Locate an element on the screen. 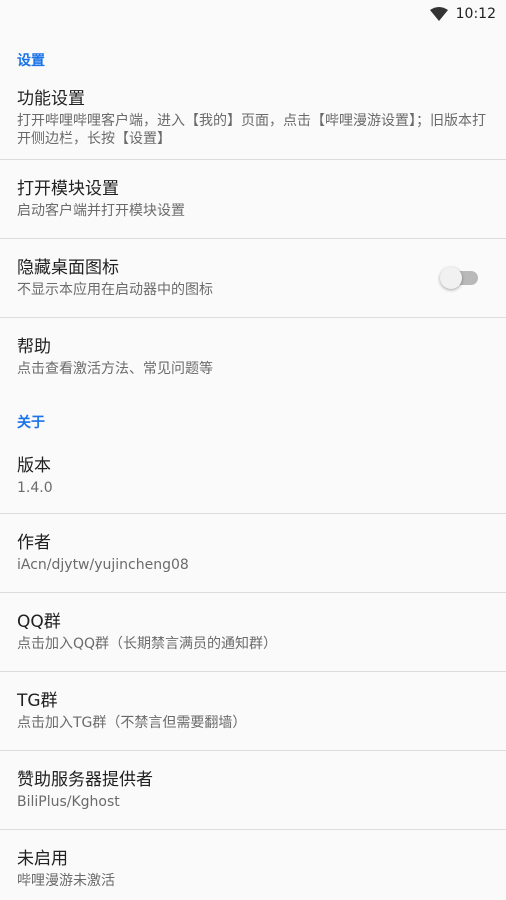 This screenshot has width=506, height=900. hide-icon-toggle is located at coordinates (459, 278).